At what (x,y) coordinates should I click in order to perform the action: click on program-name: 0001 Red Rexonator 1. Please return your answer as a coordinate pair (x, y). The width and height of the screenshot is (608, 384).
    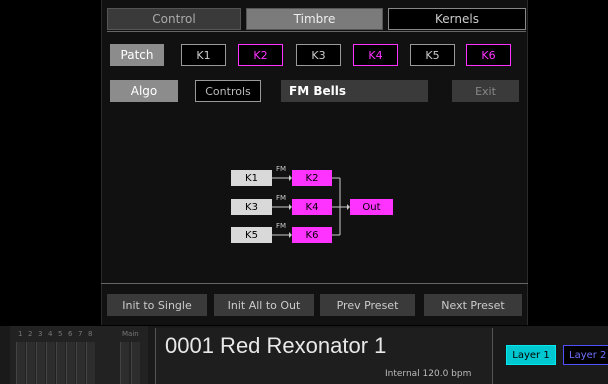
    Looking at the image, I should click on (276, 345).